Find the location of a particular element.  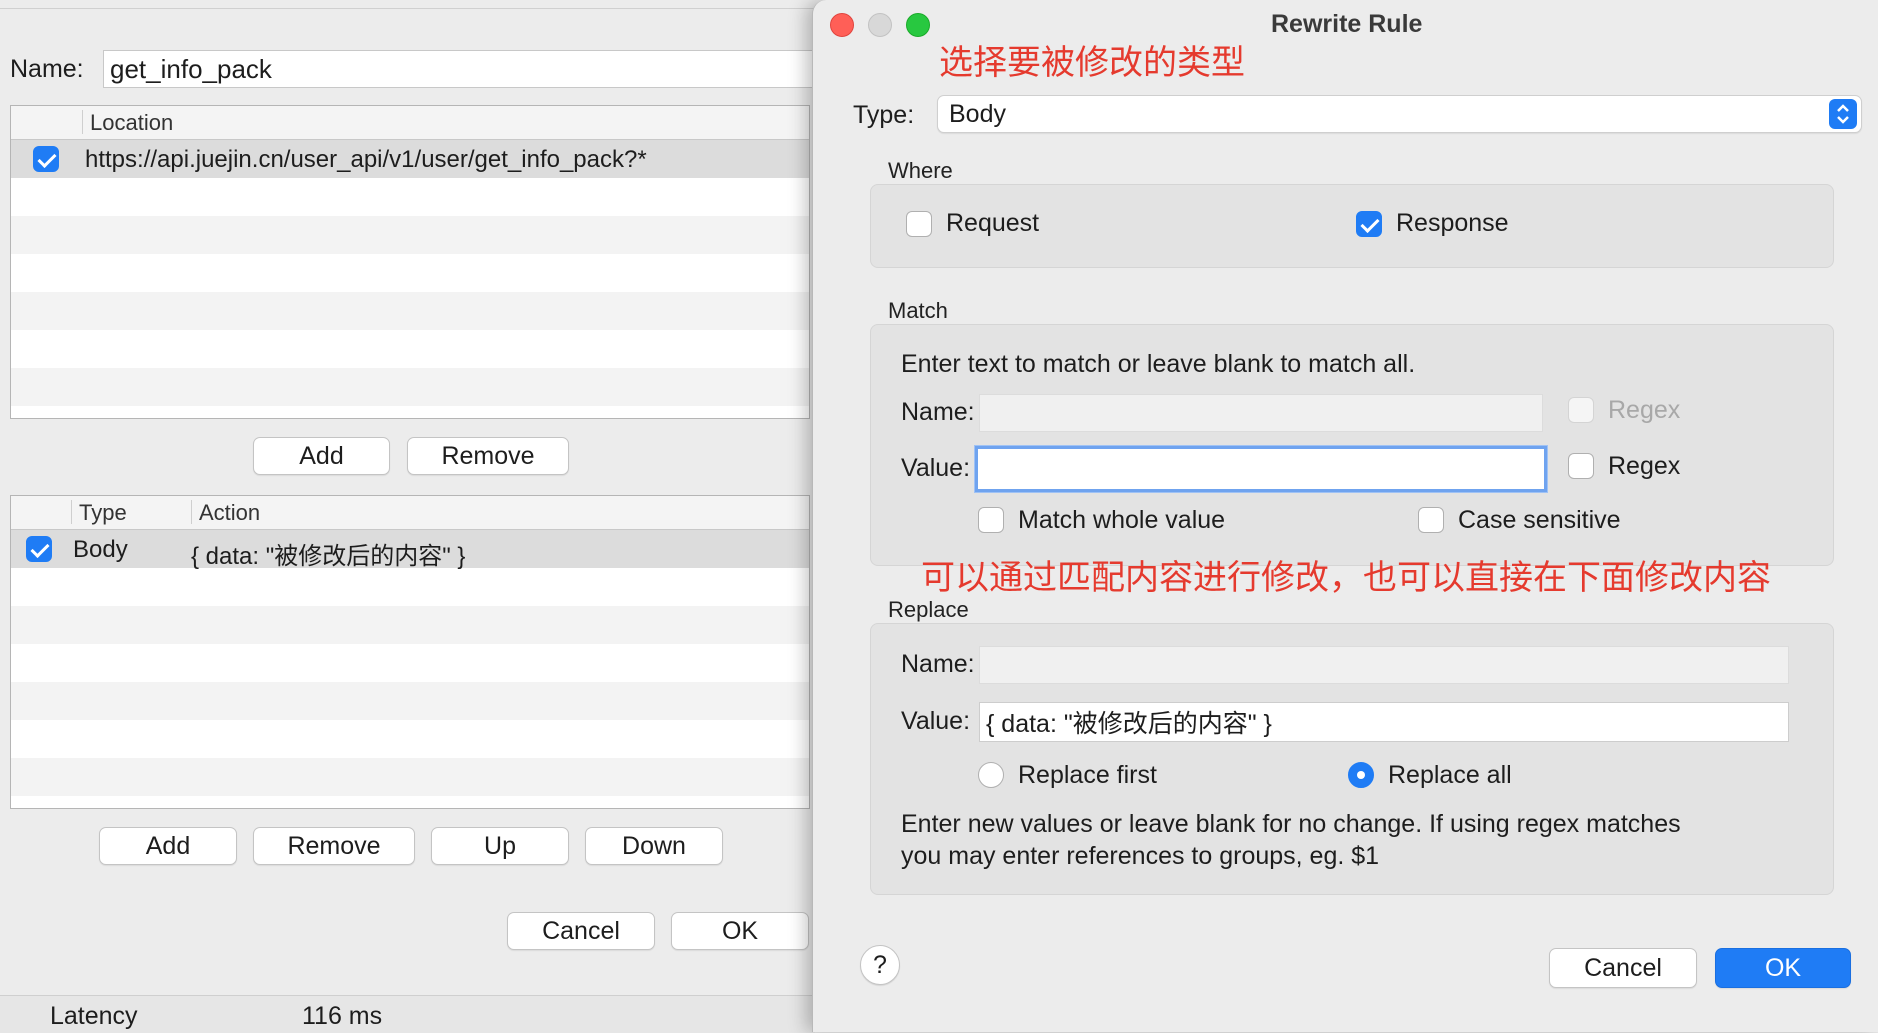

minimize-icon is located at coordinates (880, 25).